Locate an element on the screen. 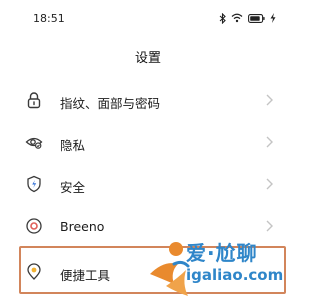  settings-item-label: 隐私 is located at coordinates (73, 145).